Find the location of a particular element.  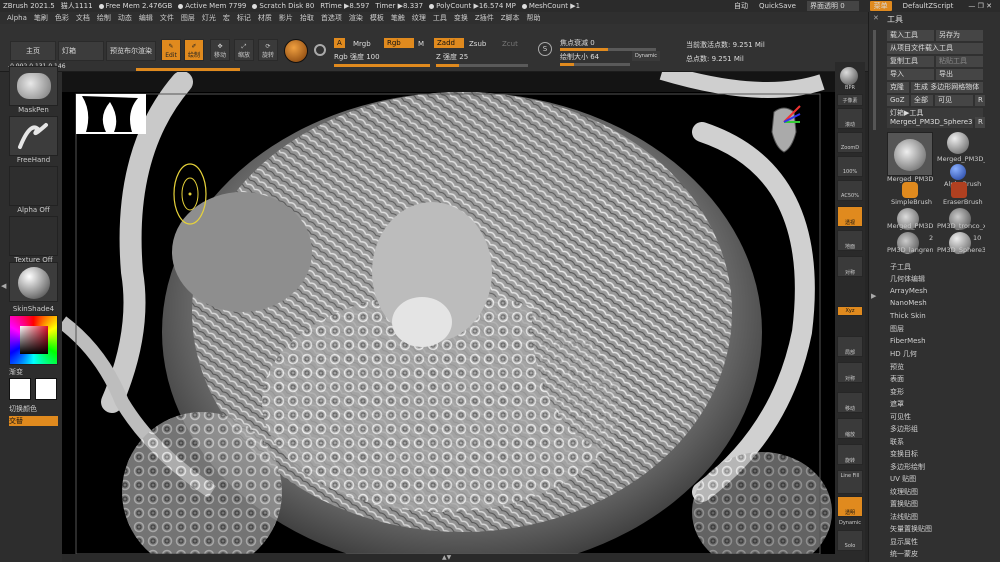

clone-button: 克隆 is located at coordinates (898, 87).